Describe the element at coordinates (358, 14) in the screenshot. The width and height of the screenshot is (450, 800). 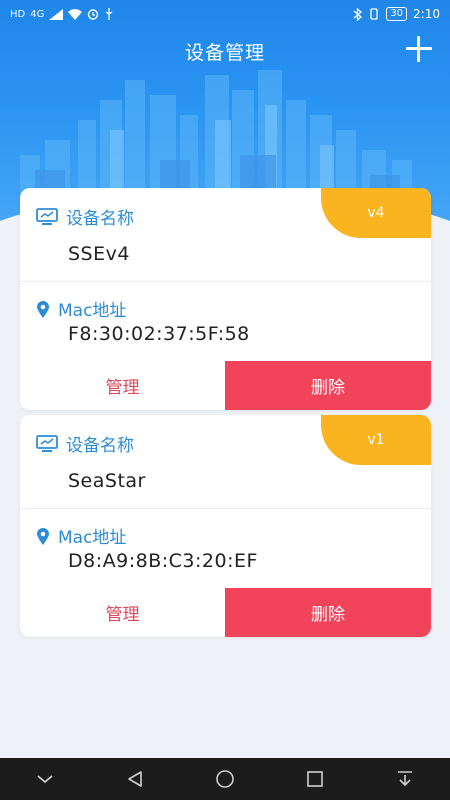
I see `bluetooth-icon` at that location.